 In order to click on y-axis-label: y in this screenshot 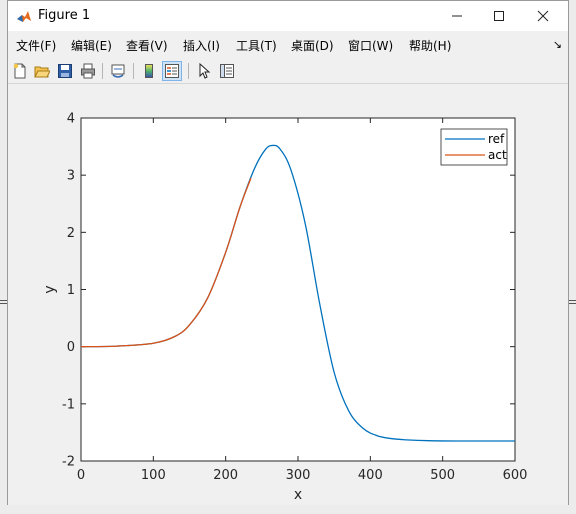, I will do `click(50, 289)`.